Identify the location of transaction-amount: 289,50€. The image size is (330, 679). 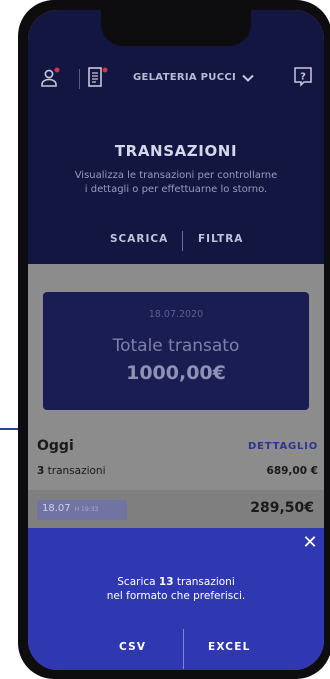
(282, 508).